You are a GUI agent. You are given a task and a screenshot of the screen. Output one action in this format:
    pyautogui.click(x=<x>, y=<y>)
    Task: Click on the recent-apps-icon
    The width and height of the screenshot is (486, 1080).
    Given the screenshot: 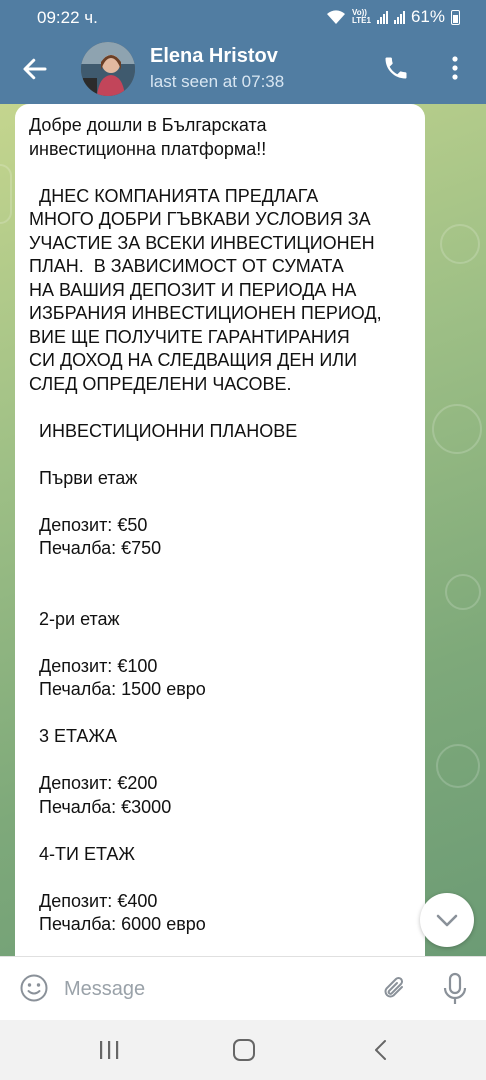 What is the action you would take?
    pyautogui.click(x=109, y=1050)
    